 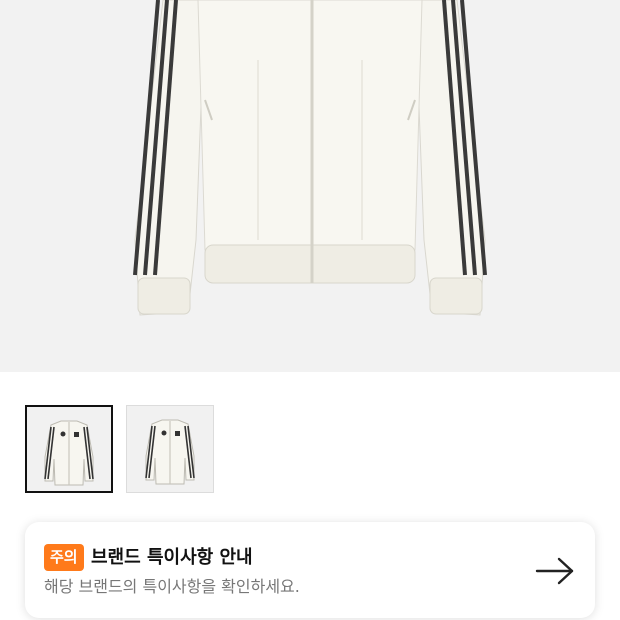 I want to click on arrow-right-icon, so click(x=555, y=571).